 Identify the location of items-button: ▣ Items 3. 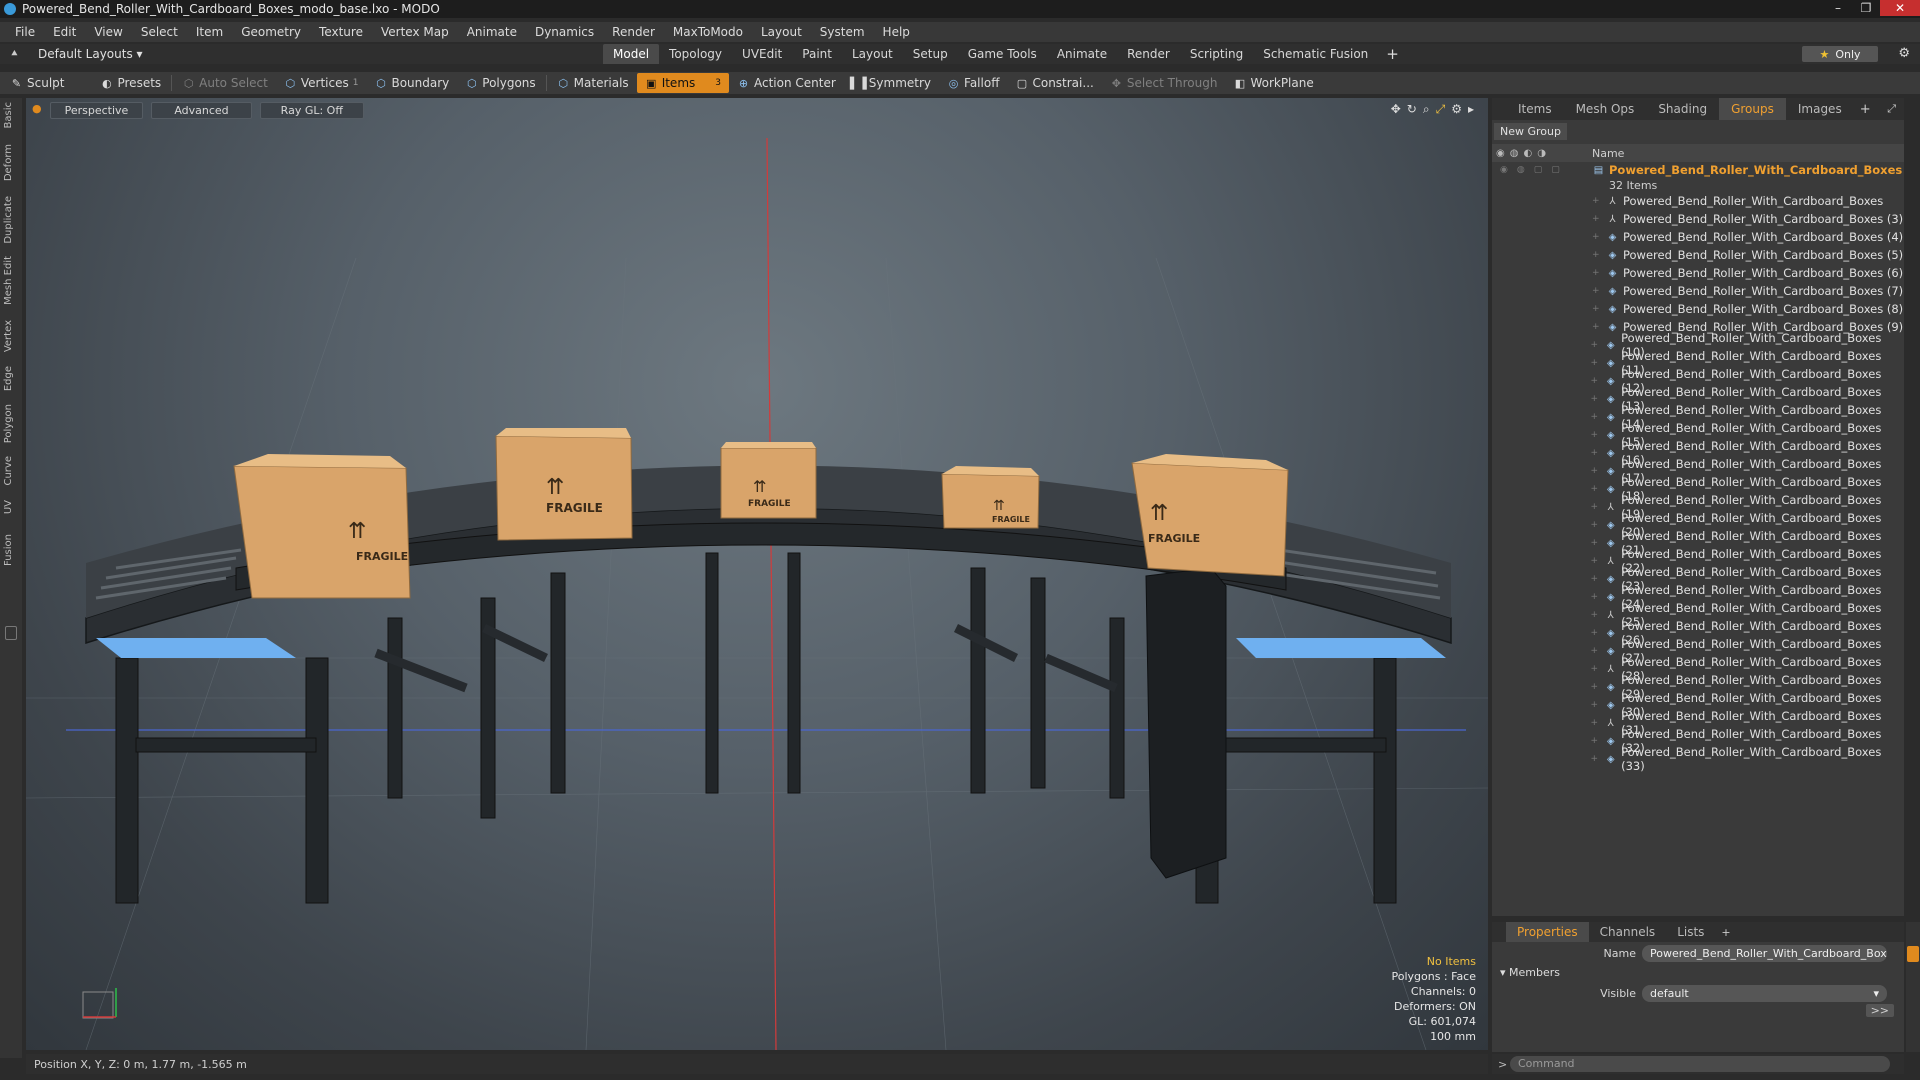
(682, 83).